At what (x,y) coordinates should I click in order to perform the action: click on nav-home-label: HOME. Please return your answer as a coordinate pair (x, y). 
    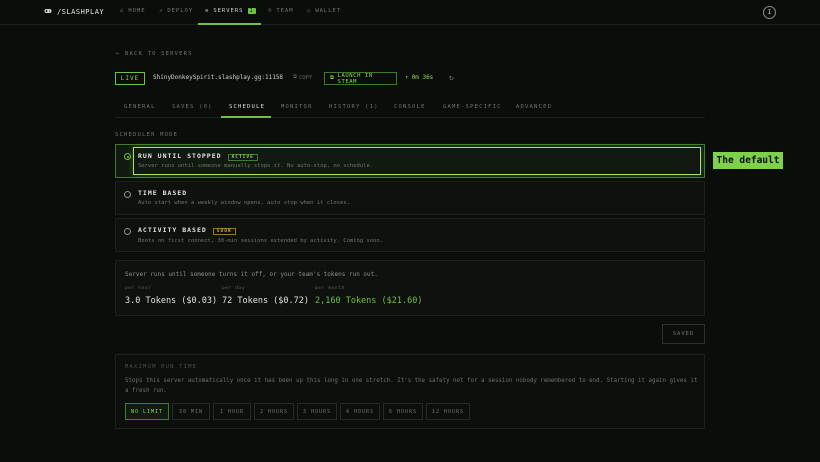
    Looking at the image, I should click on (137, 11).